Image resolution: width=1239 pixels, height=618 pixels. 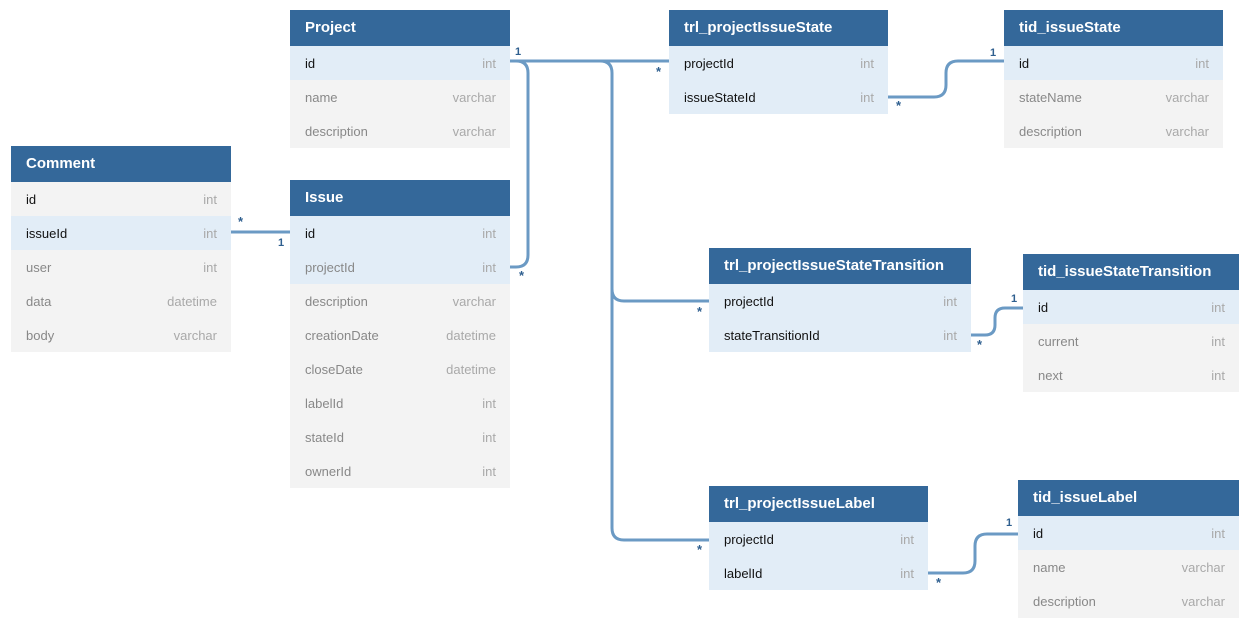 What do you see at coordinates (973, 553) in the screenshot?
I see `link-issue-label` at bounding box center [973, 553].